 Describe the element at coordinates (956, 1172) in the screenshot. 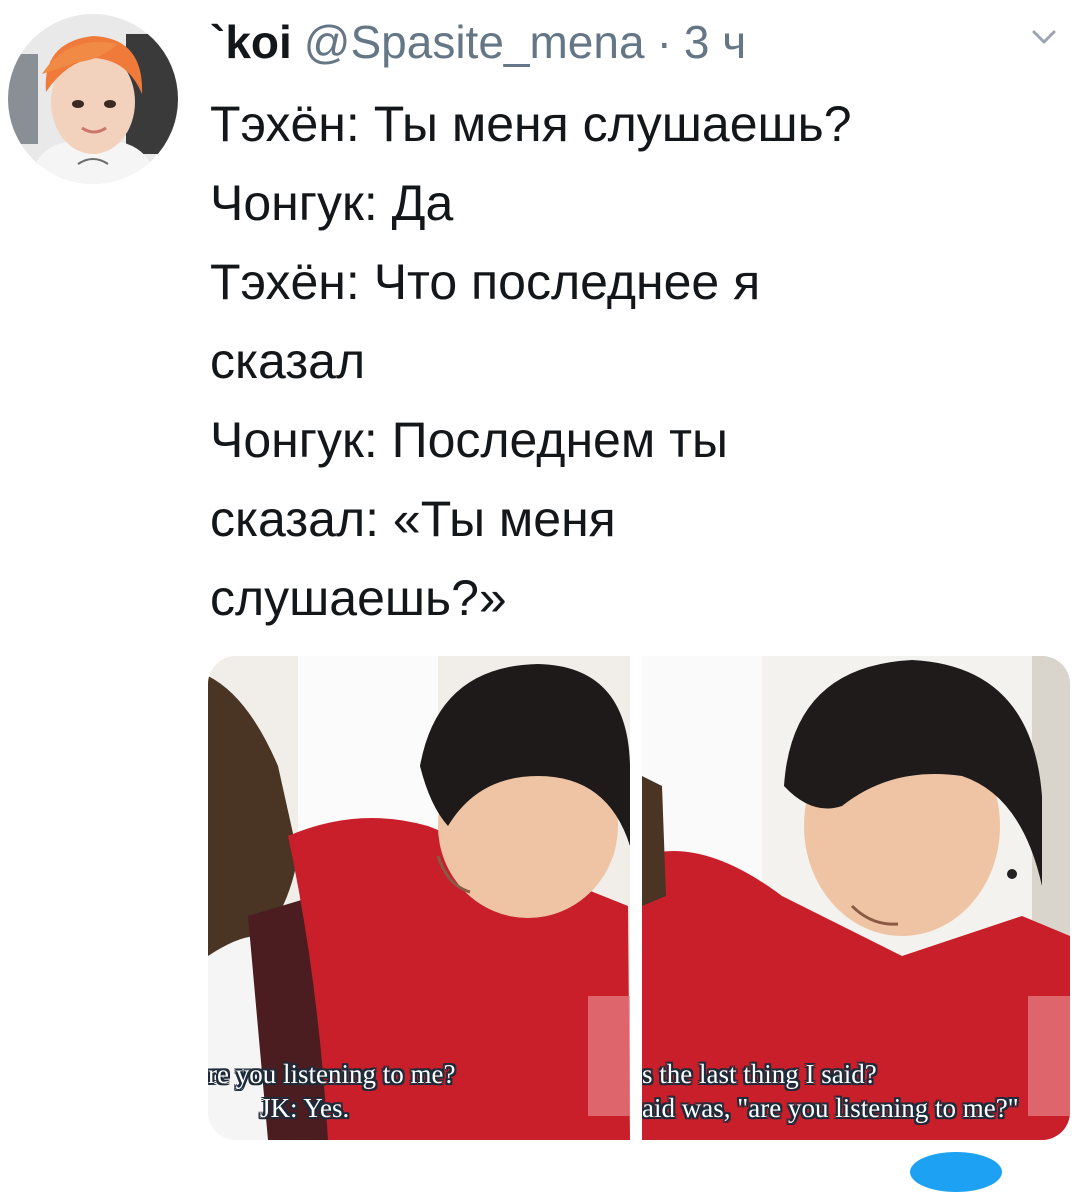

I see `action-bar-partial` at that location.